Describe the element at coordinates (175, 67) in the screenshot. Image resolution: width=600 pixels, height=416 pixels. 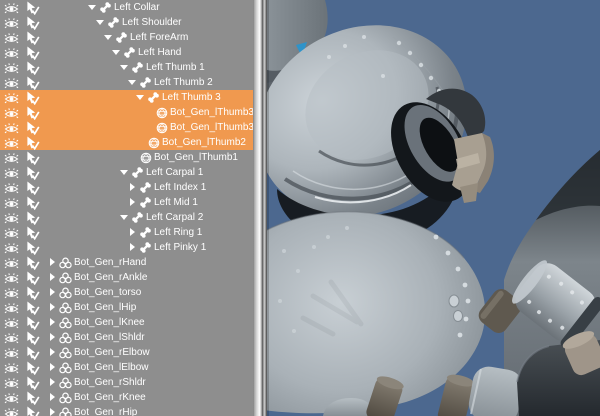
I see `tree-row-label: Left Thumb 1` at that location.